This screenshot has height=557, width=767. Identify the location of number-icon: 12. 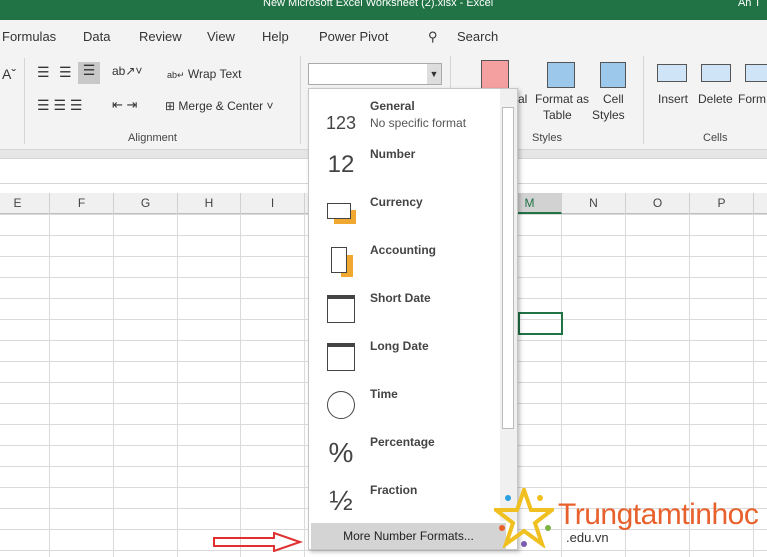
(341, 164).